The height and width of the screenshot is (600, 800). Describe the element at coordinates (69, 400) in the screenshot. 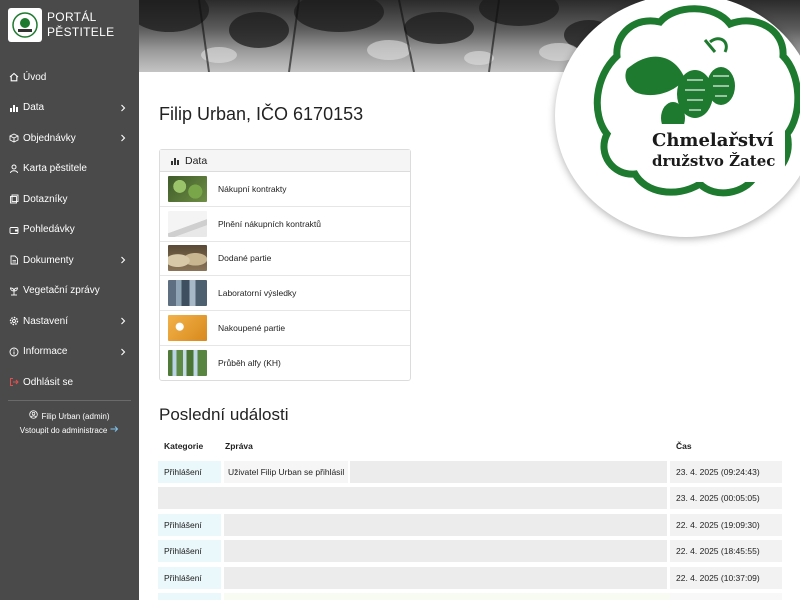

I see `sidebar-divider` at that location.